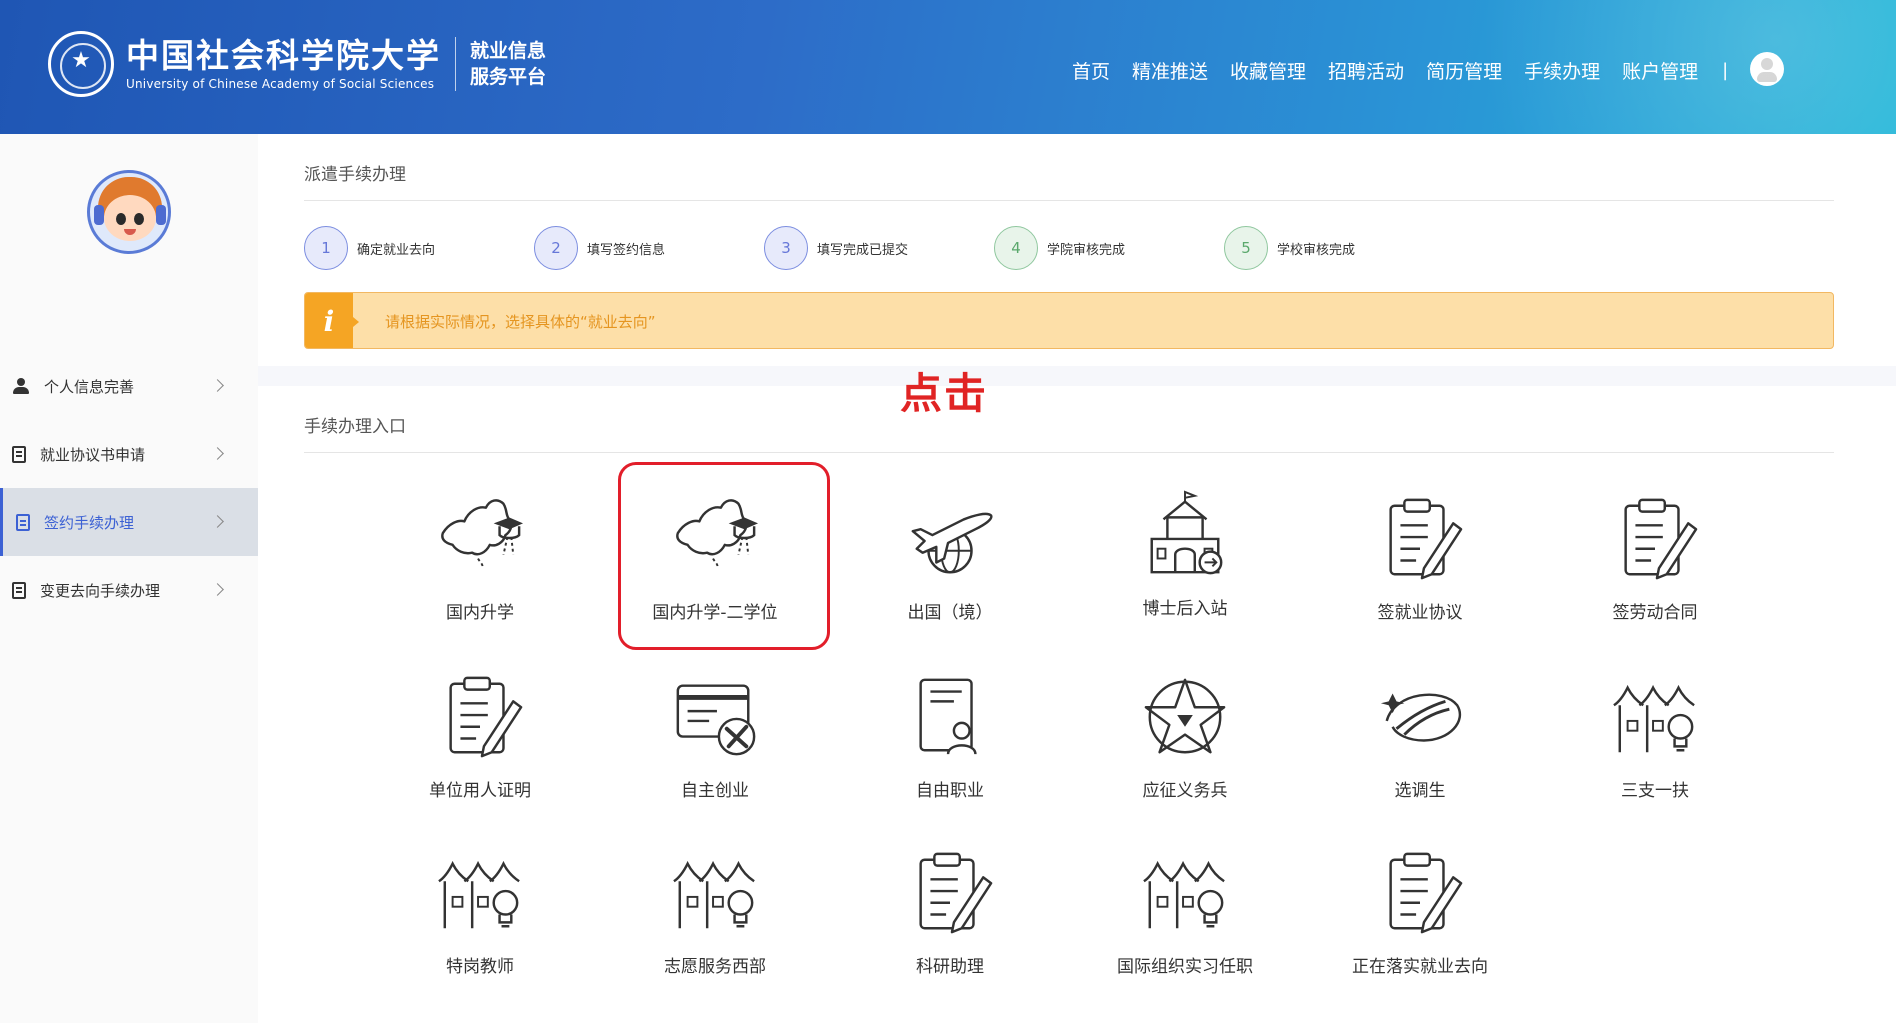 The image size is (1896, 1023). What do you see at coordinates (1246, 248) in the screenshot?
I see `step-number: 5` at bounding box center [1246, 248].